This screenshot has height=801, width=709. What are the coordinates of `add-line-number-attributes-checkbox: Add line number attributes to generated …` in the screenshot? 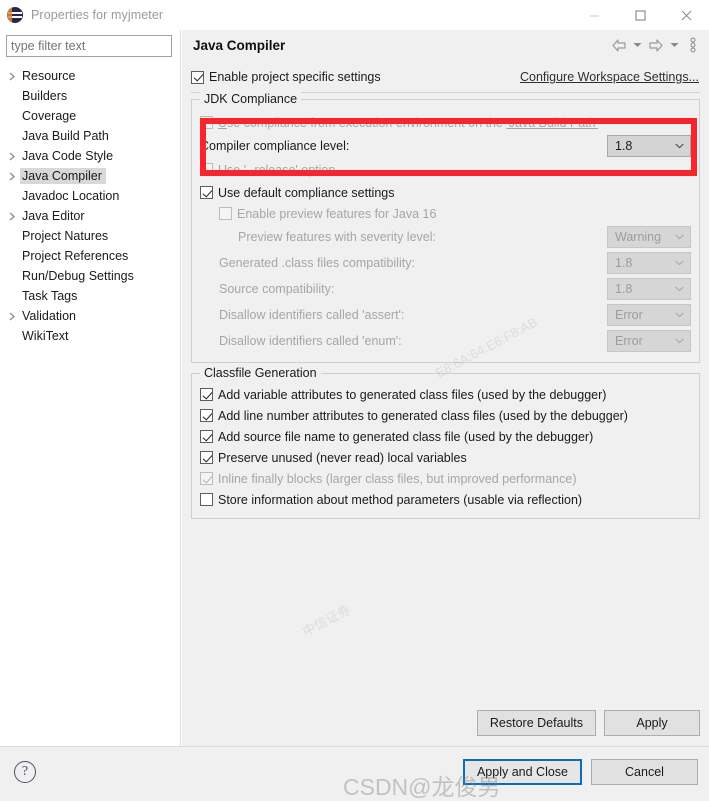 It's located at (445, 415).